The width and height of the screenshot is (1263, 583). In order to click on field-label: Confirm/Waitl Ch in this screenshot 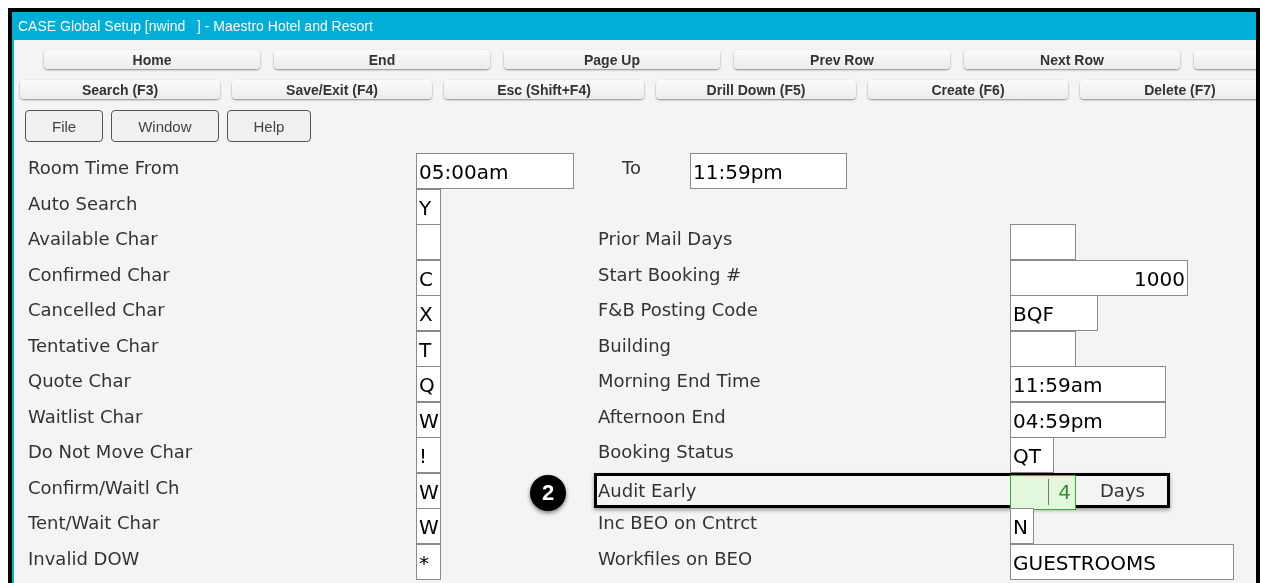, I will do `click(104, 486)`.